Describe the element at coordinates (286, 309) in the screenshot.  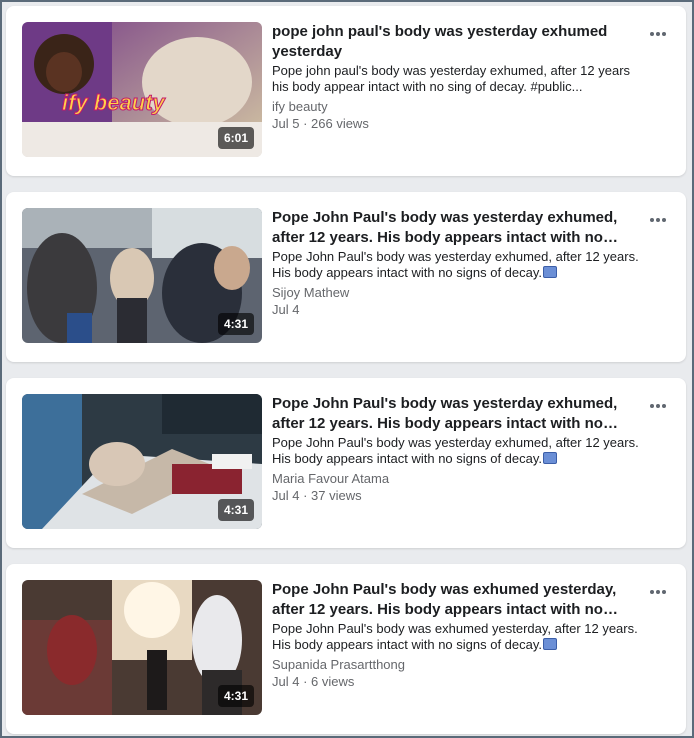
I see `video-meta: Jul 4` at that location.